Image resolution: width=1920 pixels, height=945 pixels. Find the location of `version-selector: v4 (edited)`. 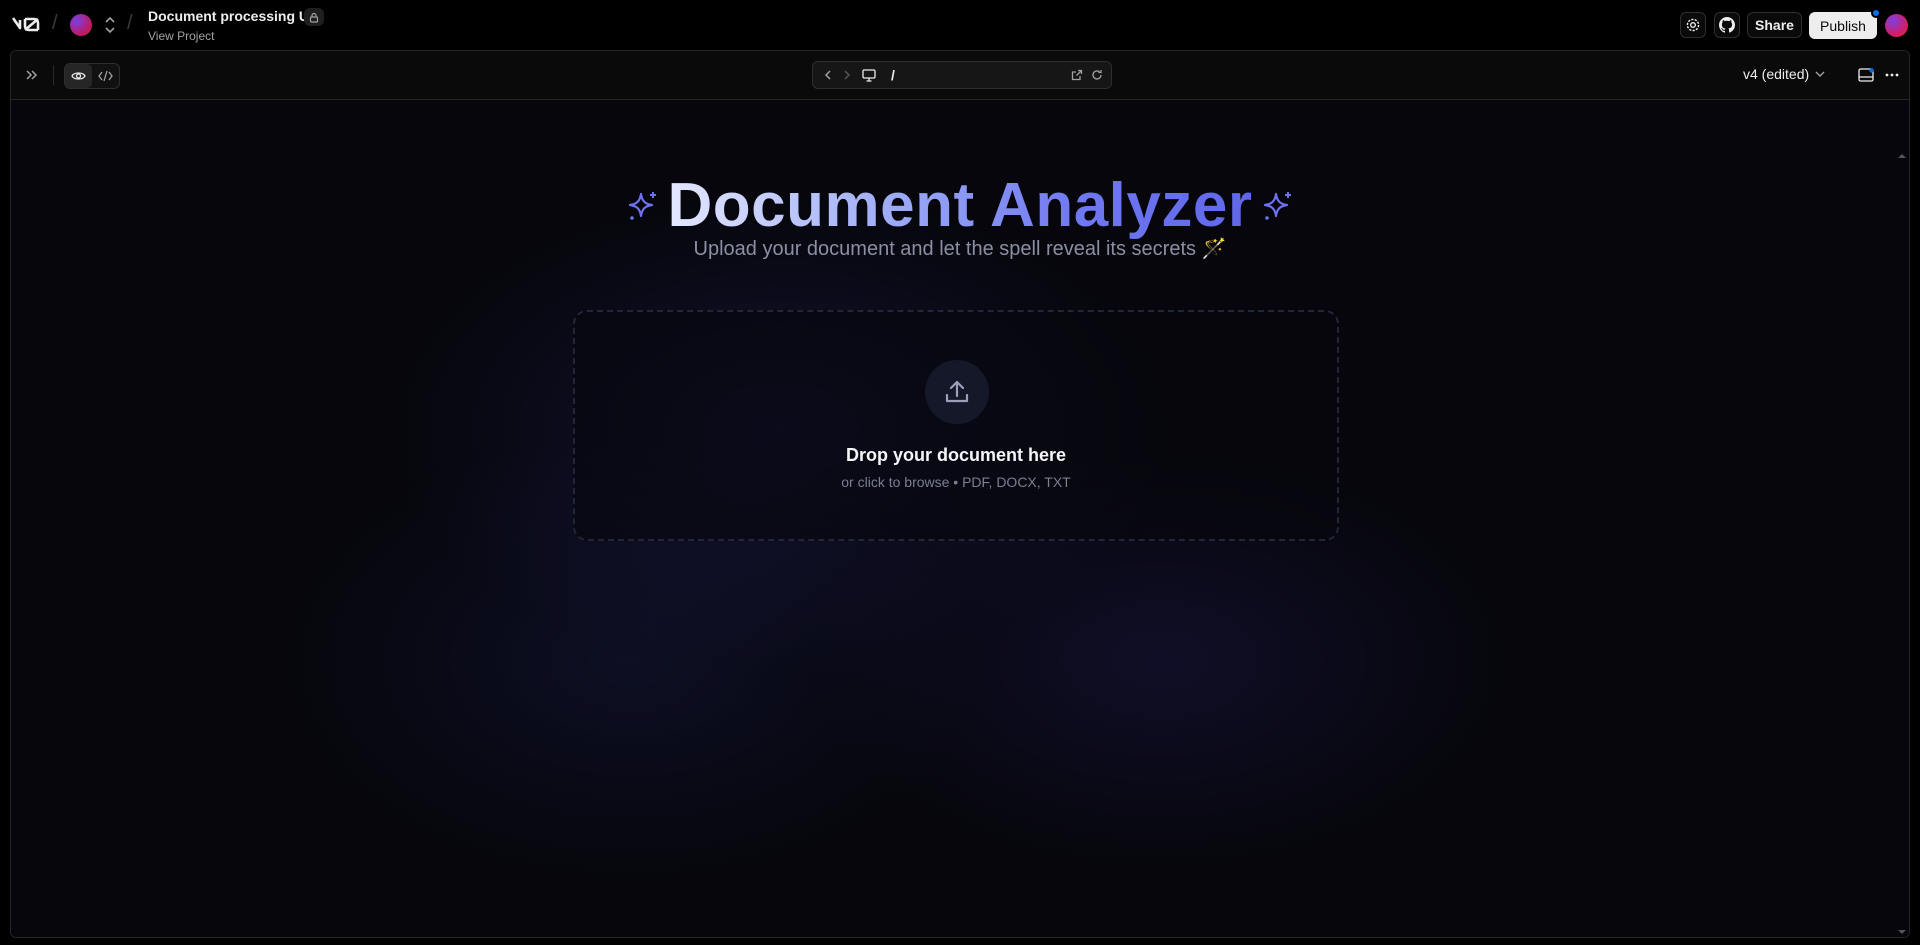

version-selector: v4 (edited) is located at coordinates (1784, 74).